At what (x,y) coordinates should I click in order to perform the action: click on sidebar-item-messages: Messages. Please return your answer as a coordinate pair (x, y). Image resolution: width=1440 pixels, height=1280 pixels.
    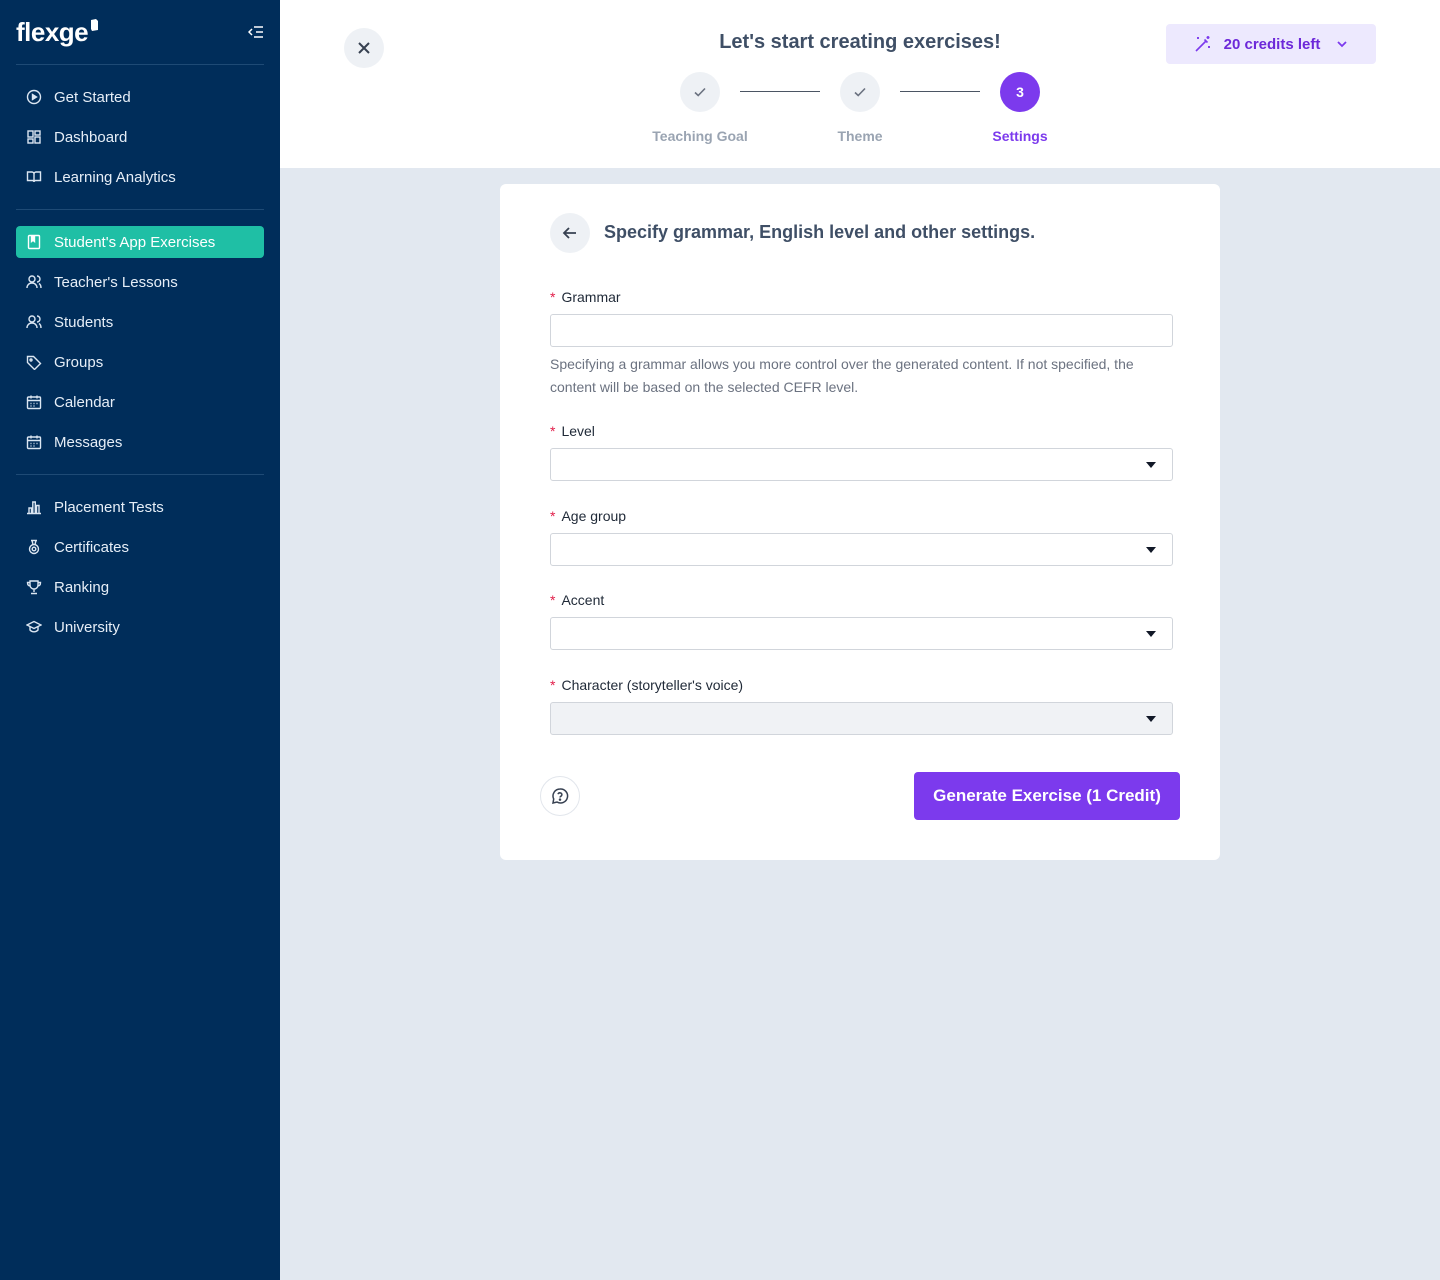
    Looking at the image, I should click on (140, 442).